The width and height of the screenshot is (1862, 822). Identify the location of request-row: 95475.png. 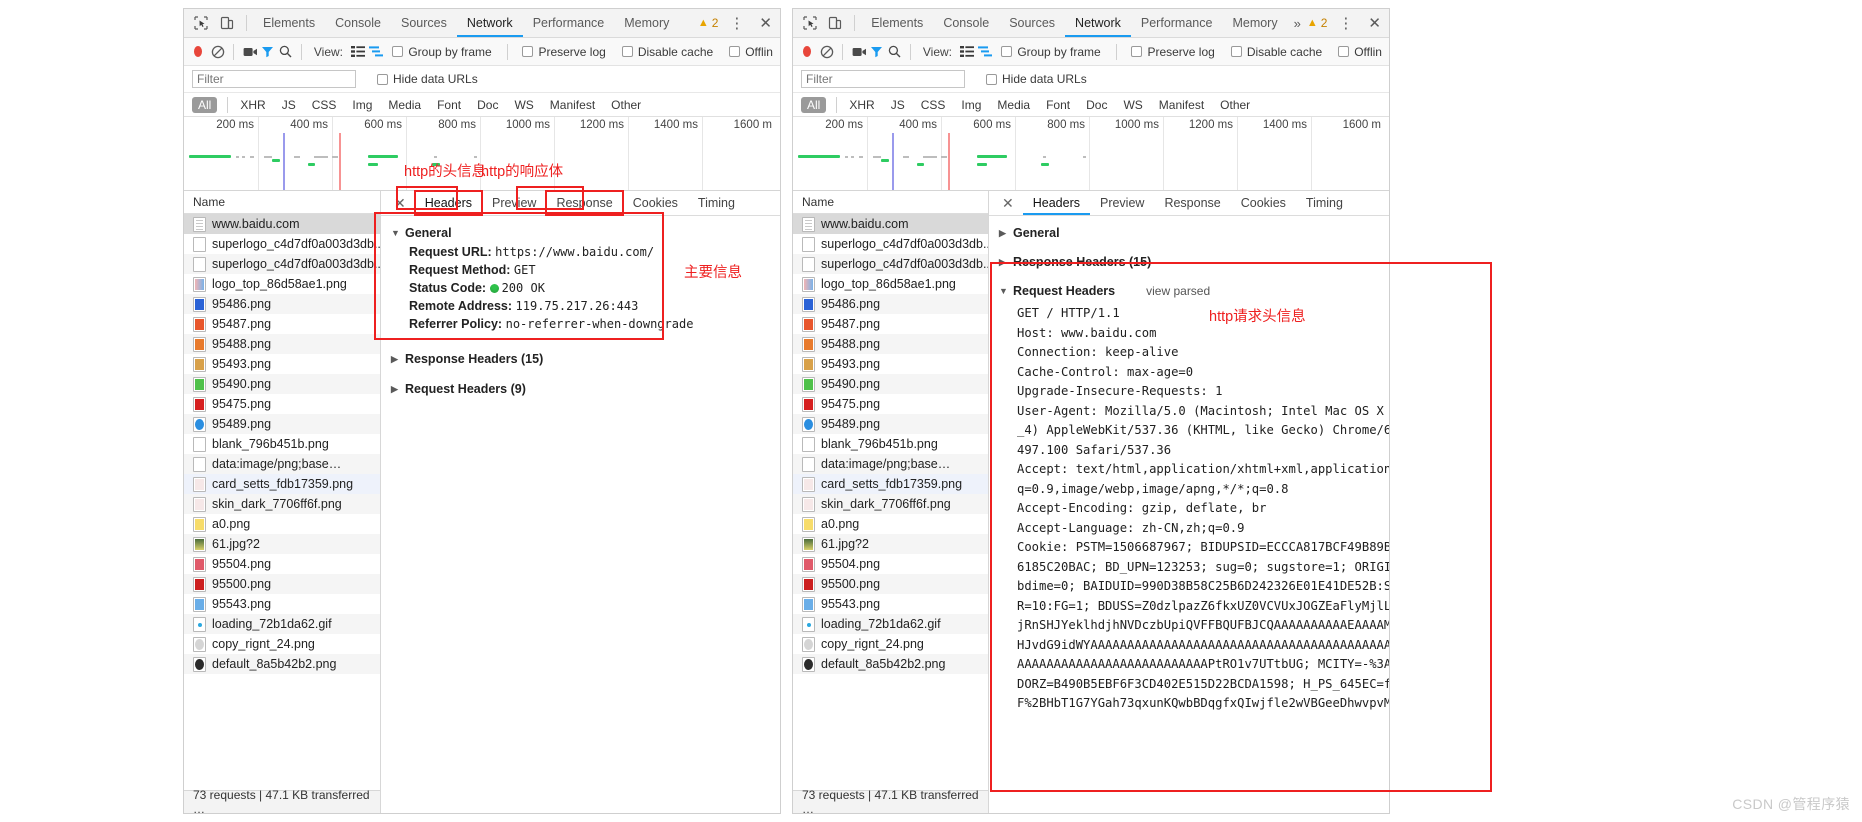
(890, 404).